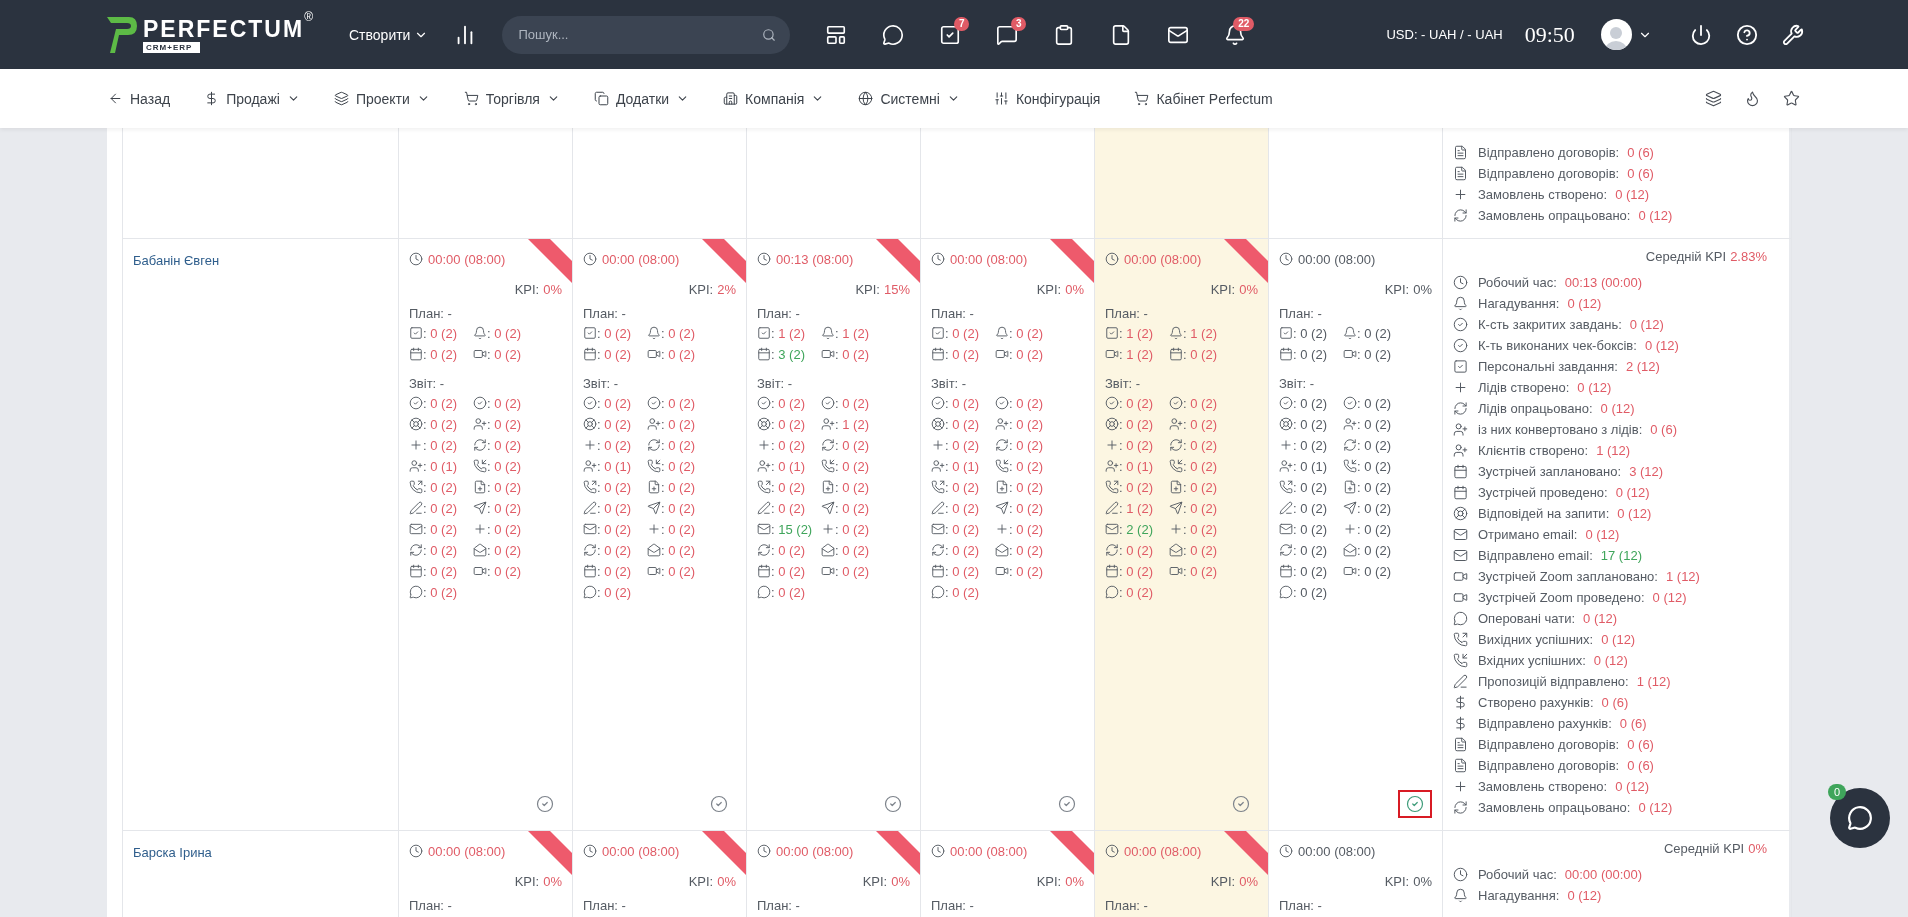 The height and width of the screenshot is (917, 1908). I want to click on create-menu-button: Створити, so click(389, 34).